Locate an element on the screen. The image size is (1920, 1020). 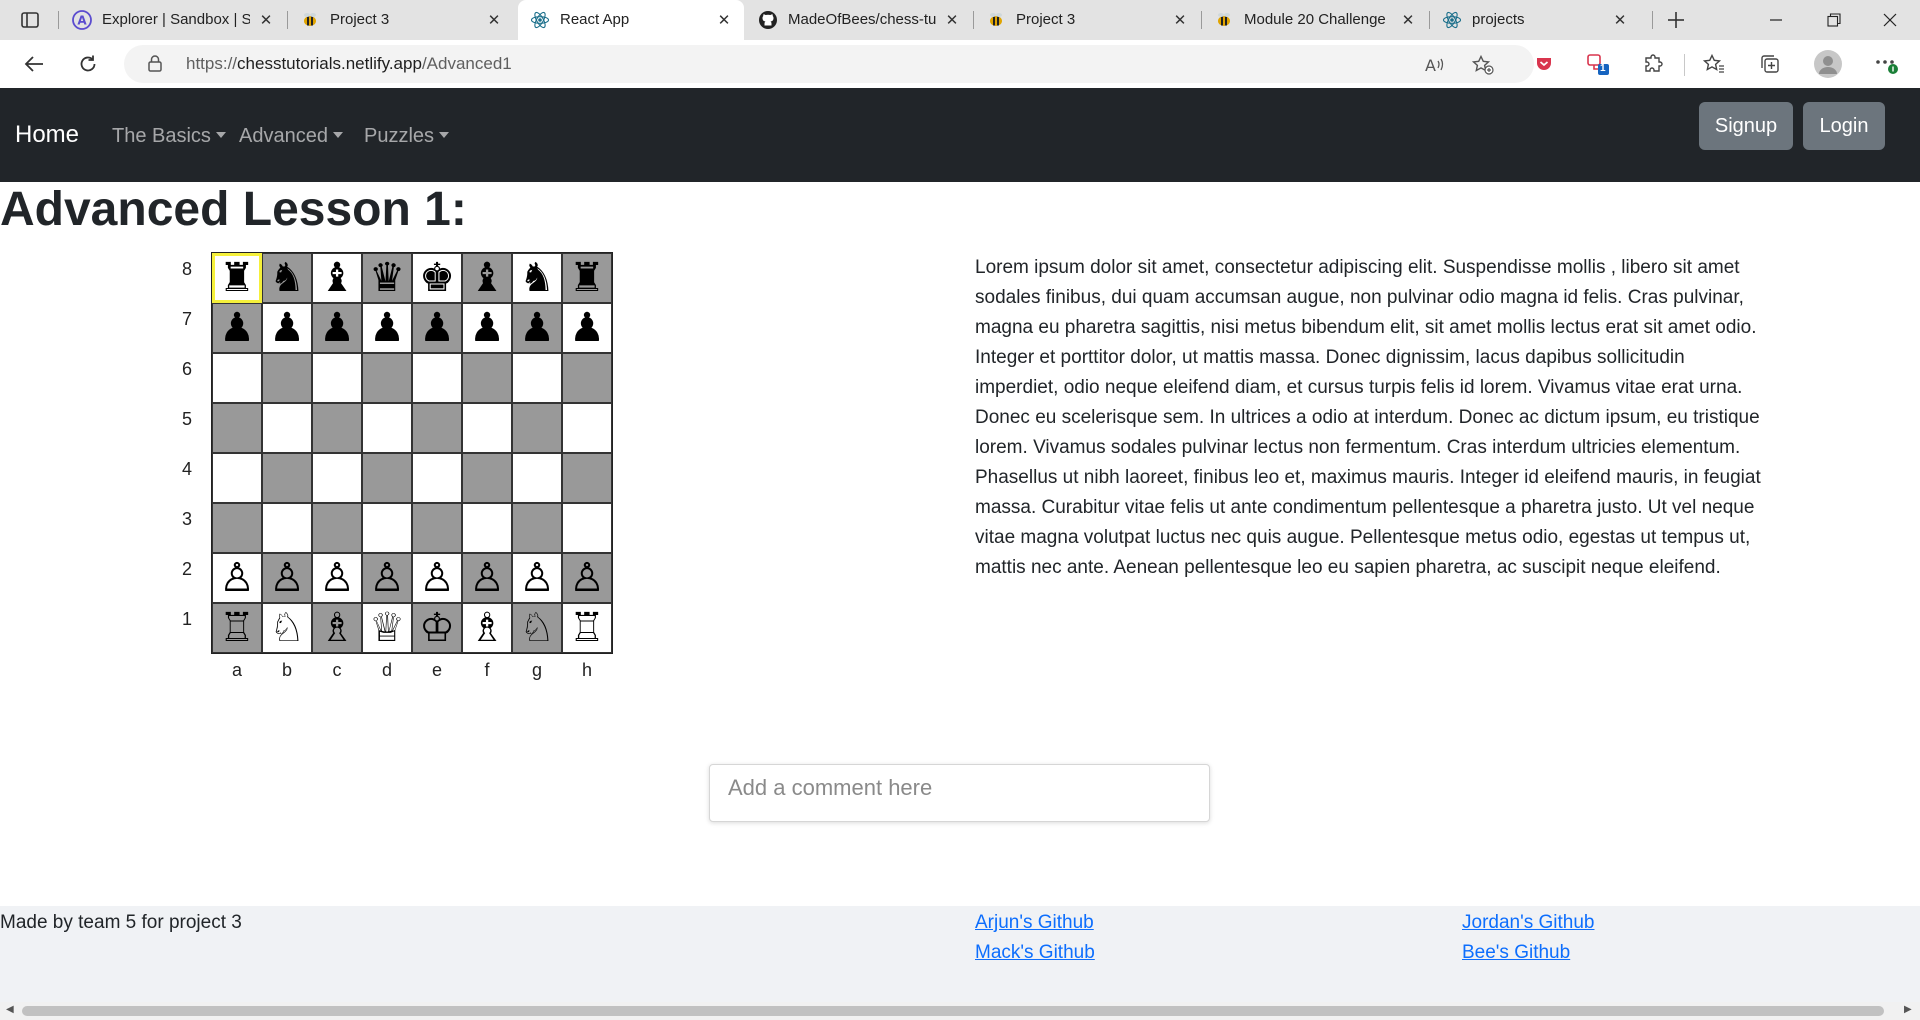
board-square-b4 is located at coordinates (287, 478).